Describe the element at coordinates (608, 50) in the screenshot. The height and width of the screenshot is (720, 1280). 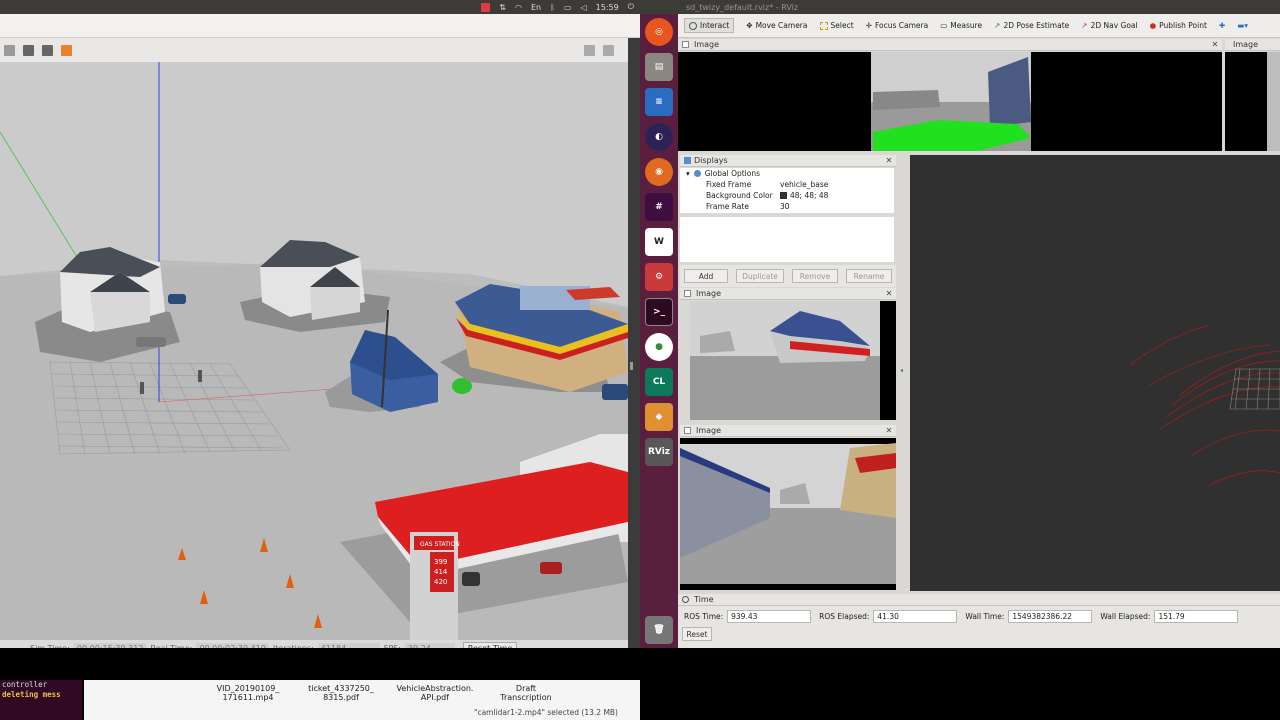
I see `record-video-icon` at that location.